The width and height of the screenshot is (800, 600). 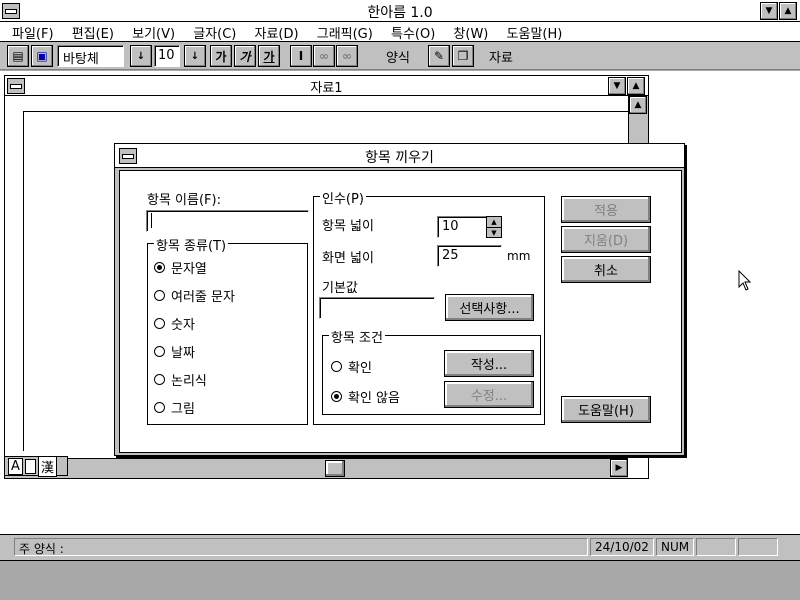 I want to click on cond-nocheck-radio: 확인 않음, so click(x=365, y=396).